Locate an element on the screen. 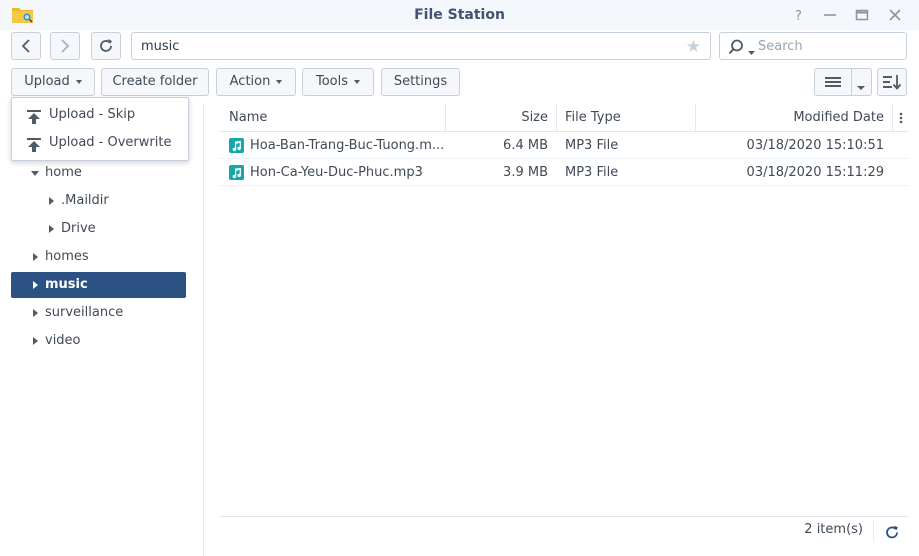  action-button: Action is located at coordinates (256, 82).